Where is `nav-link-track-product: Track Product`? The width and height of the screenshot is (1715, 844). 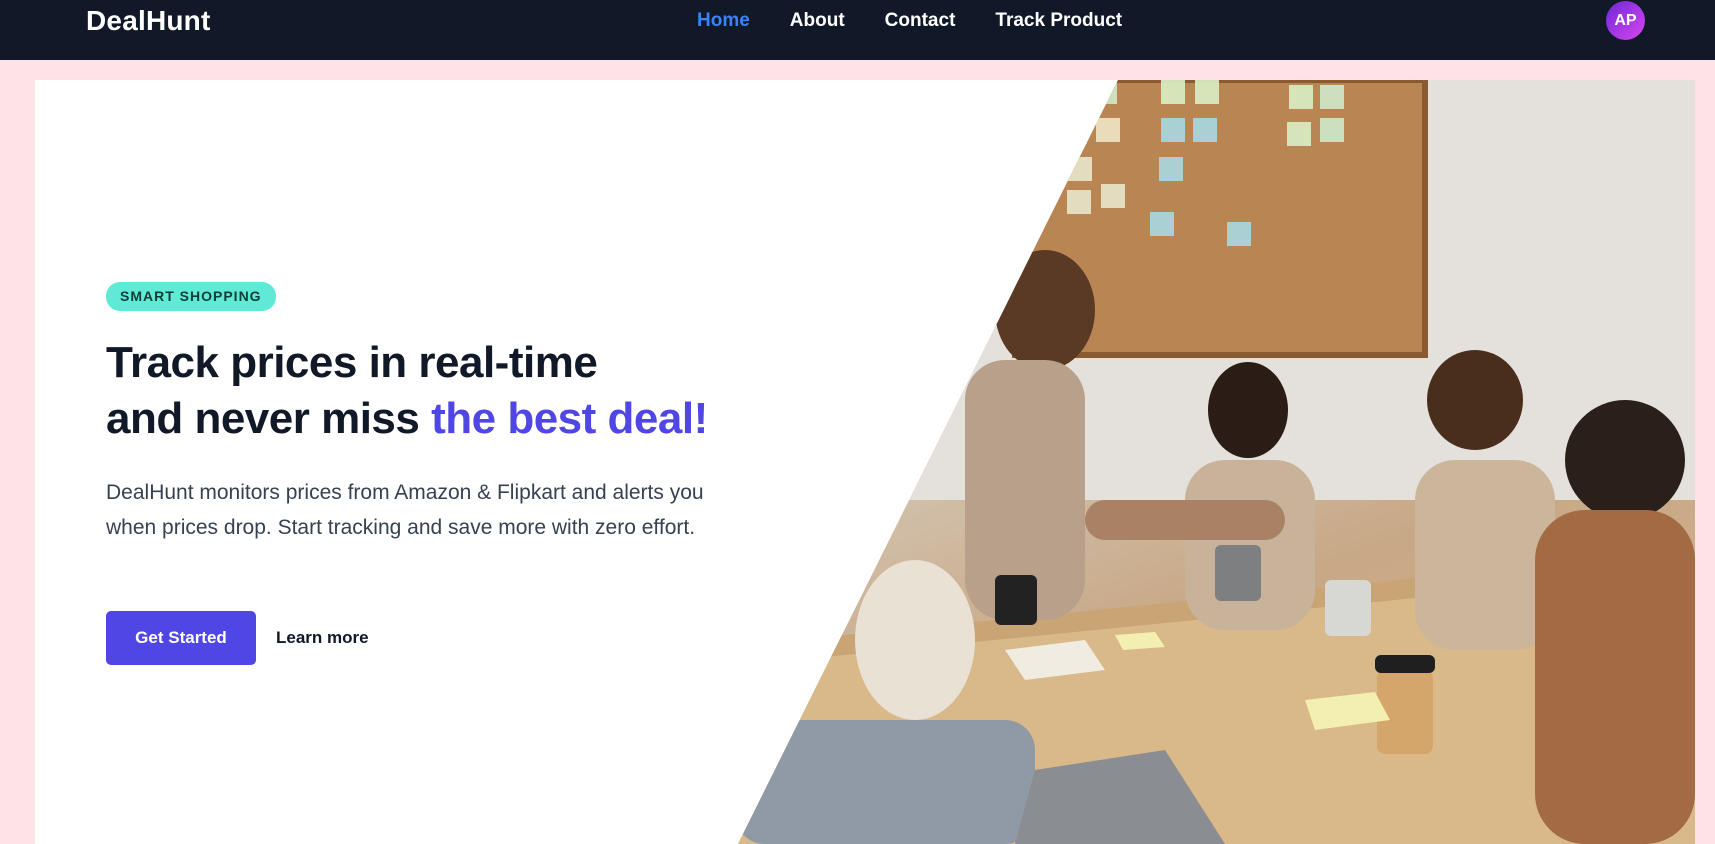 nav-link-track-product: Track Product is located at coordinates (1058, 21).